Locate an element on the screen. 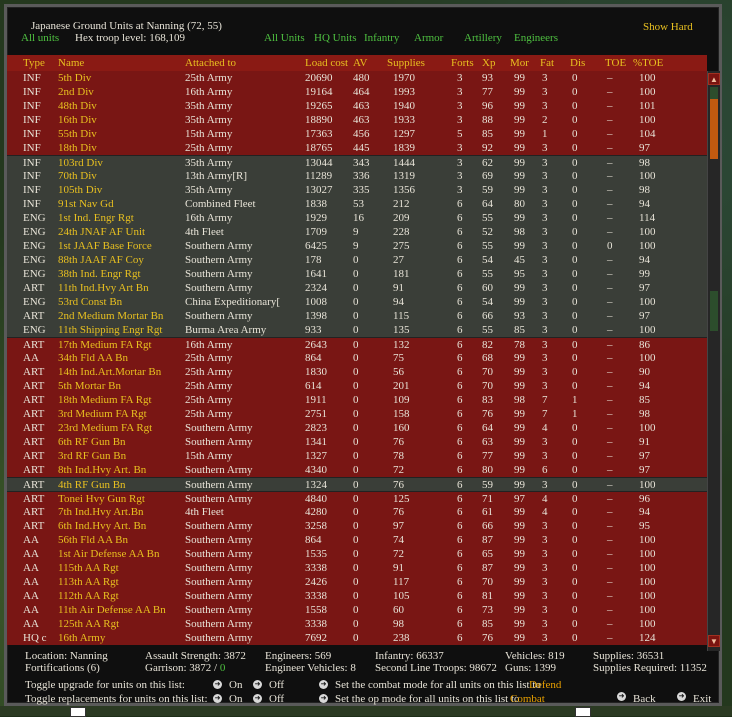  unit-name: 24th JNAF AF Unit is located at coordinates (101, 232).